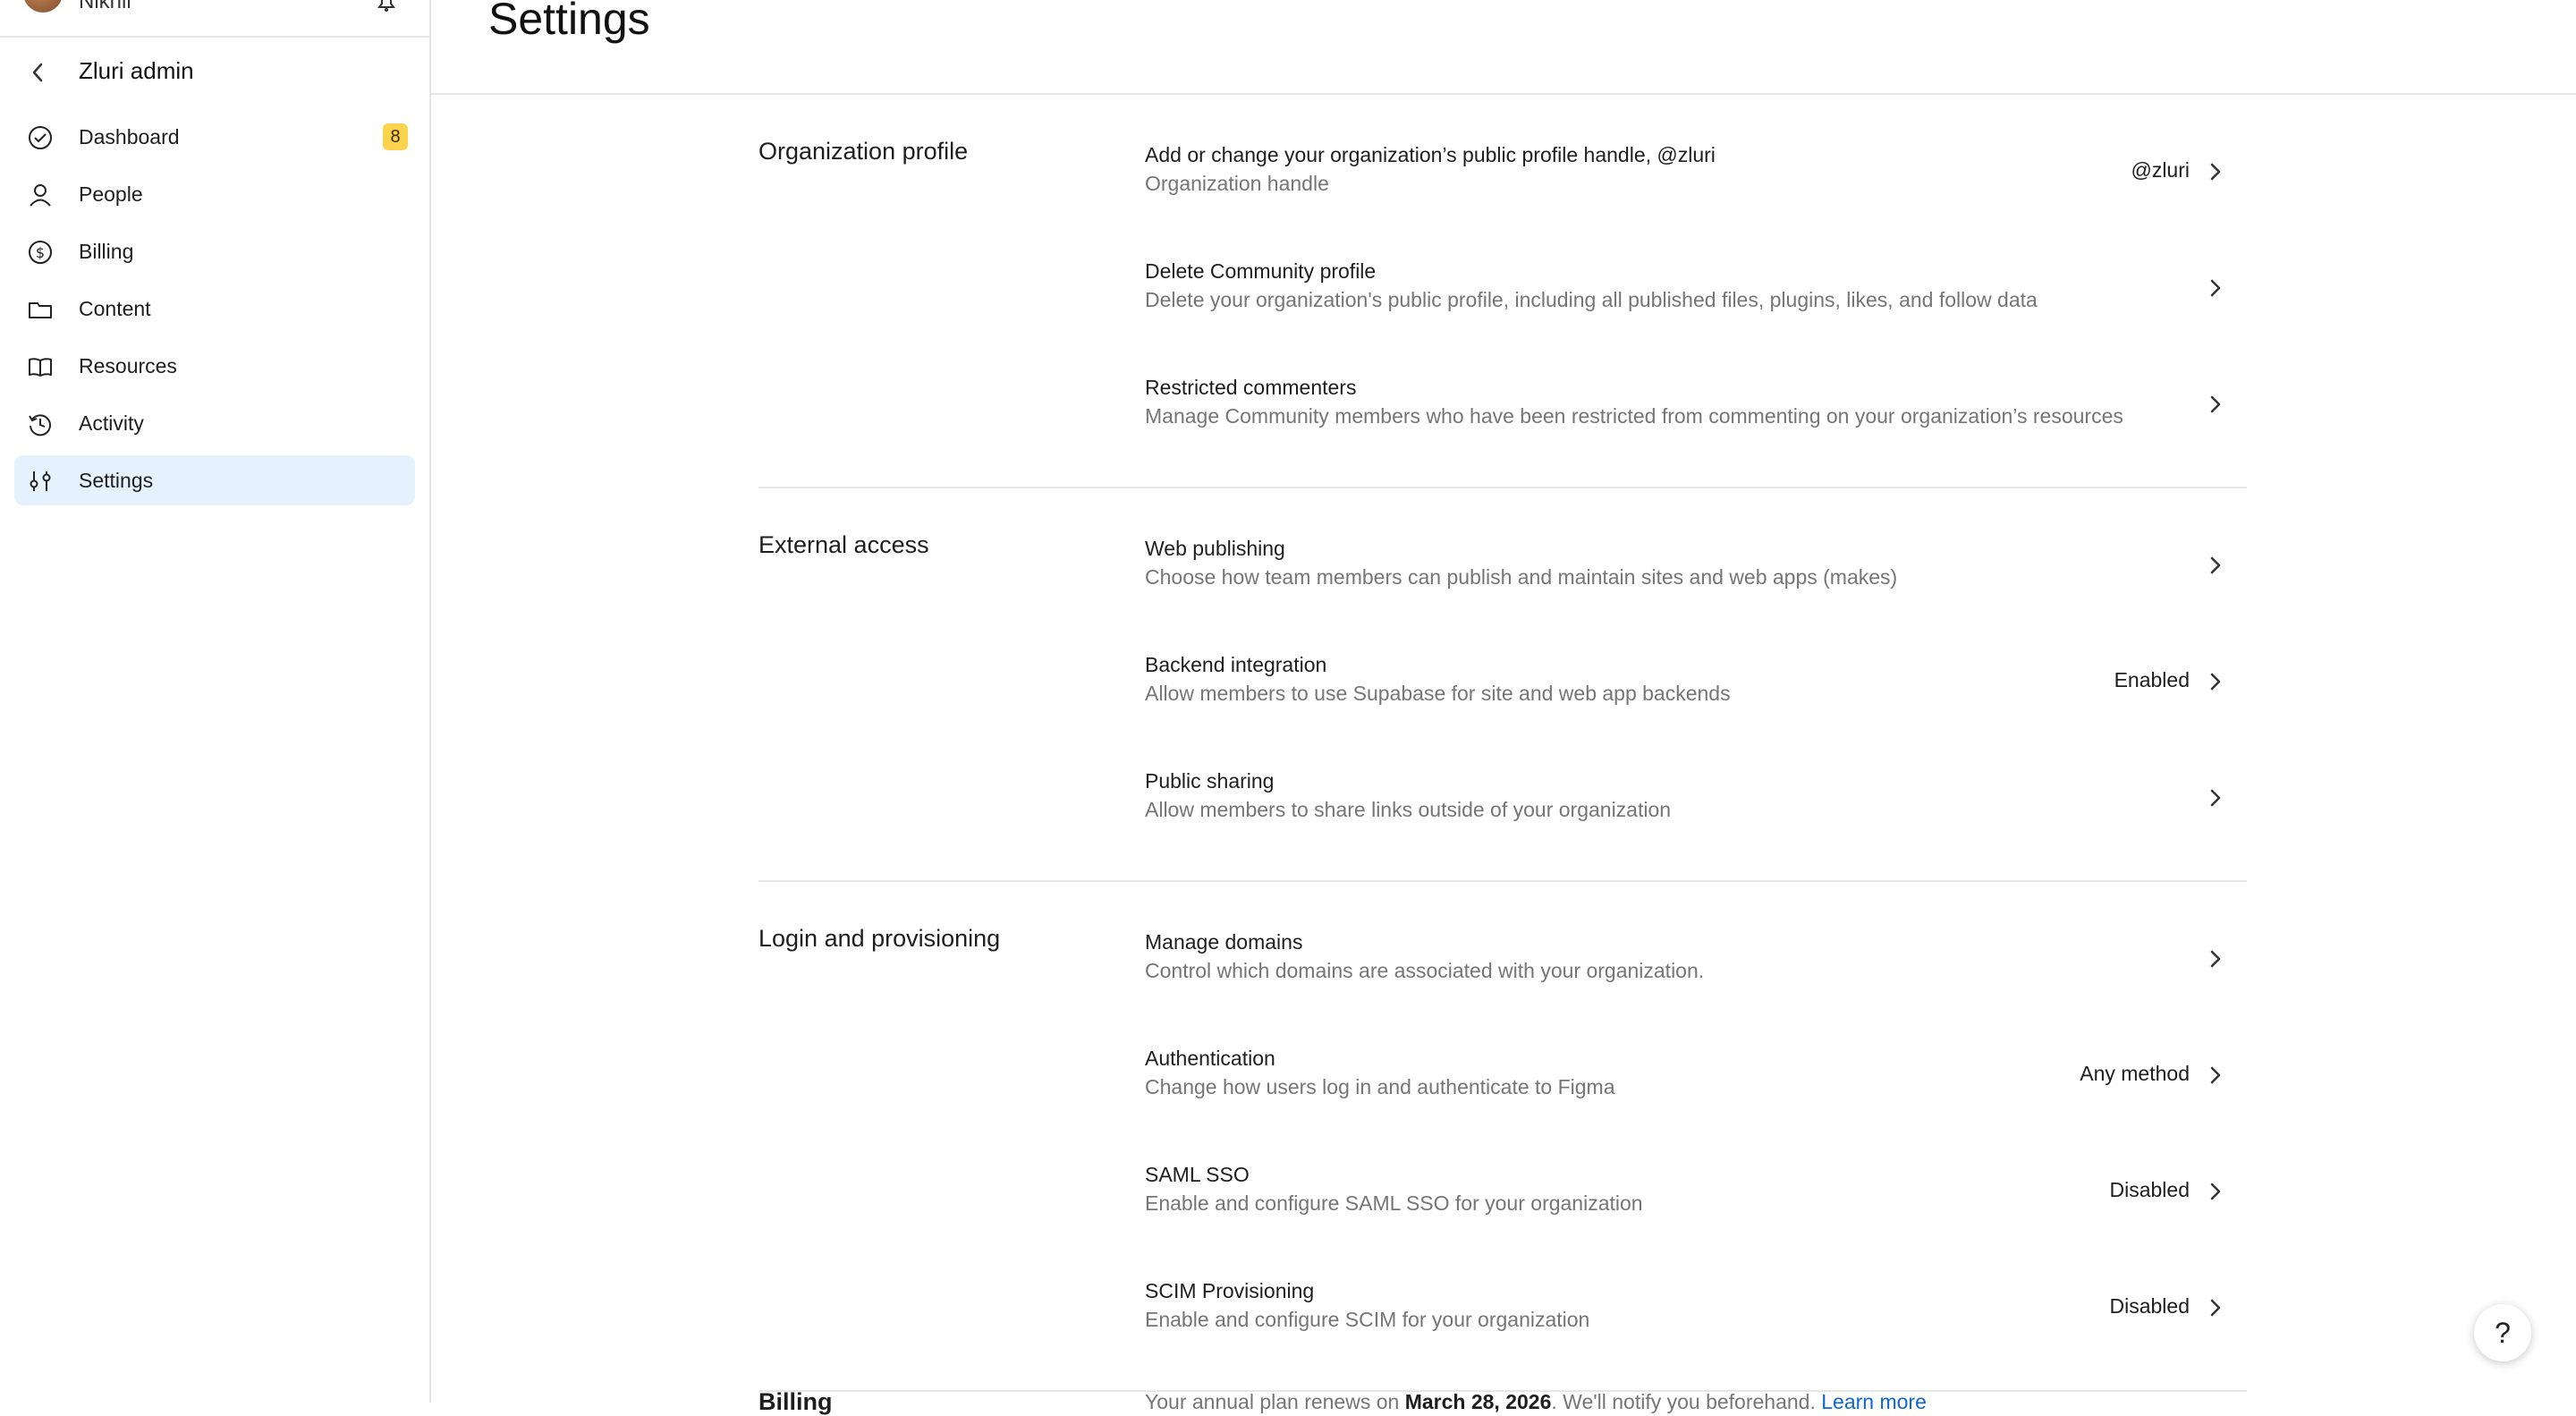  Describe the element at coordinates (40, 426) in the screenshot. I see `history-icon` at that location.